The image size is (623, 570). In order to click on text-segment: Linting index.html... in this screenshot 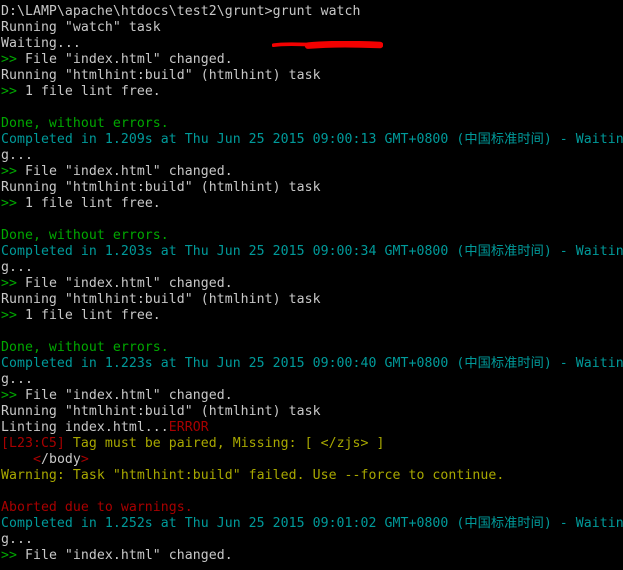, I will do `click(85, 427)`.